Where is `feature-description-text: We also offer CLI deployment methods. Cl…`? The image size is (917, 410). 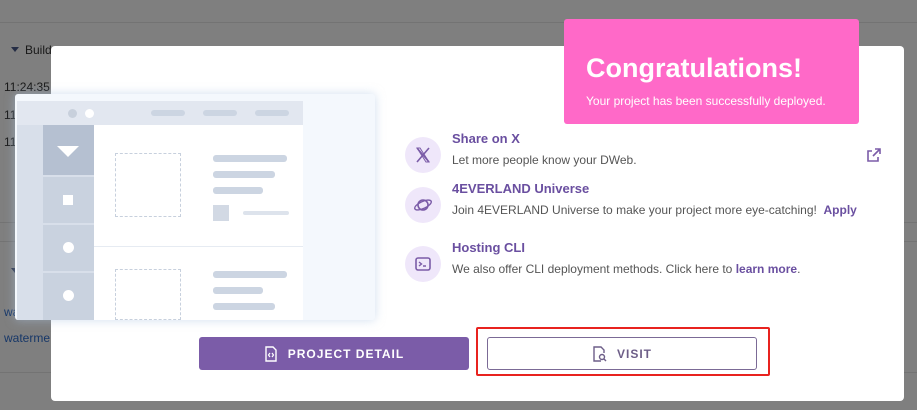 feature-description-text: We also offer CLI deployment methods. Cl… is located at coordinates (592, 269).